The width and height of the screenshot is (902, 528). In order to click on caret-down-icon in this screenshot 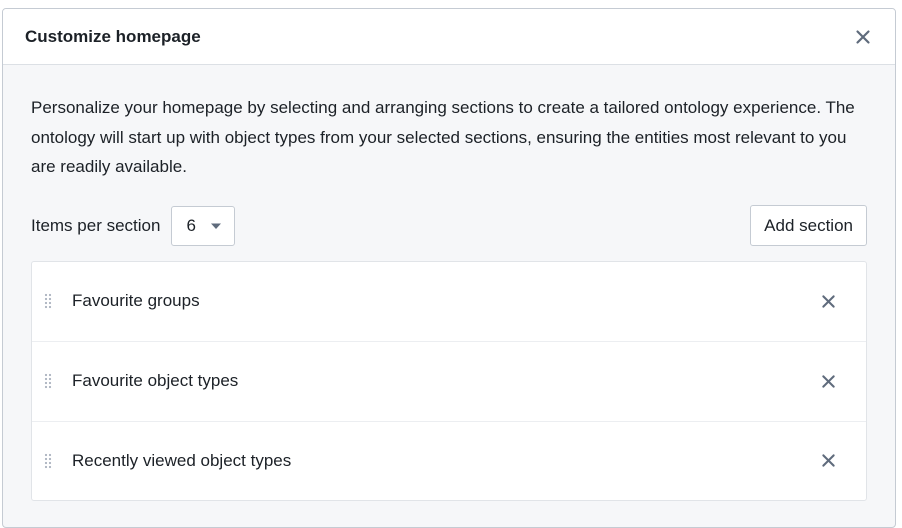, I will do `click(216, 226)`.